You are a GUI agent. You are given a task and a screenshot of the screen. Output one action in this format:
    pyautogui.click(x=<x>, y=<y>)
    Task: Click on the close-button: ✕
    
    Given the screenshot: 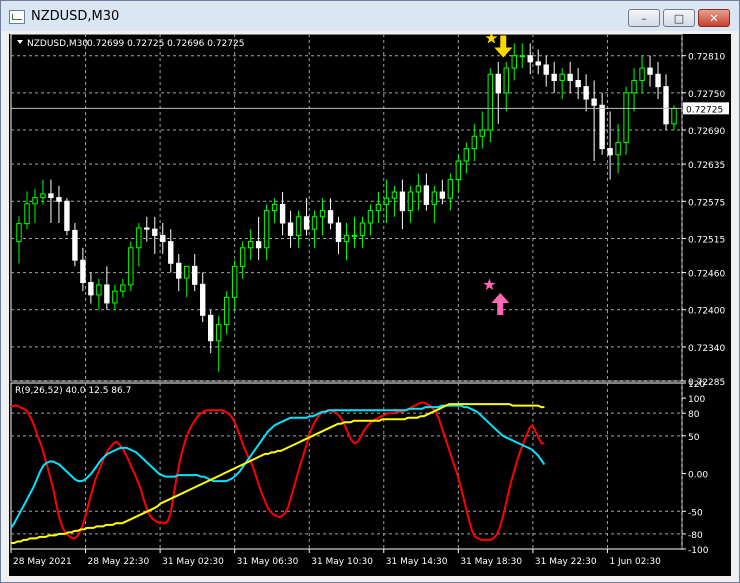 What is the action you would take?
    pyautogui.click(x=714, y=18)
    